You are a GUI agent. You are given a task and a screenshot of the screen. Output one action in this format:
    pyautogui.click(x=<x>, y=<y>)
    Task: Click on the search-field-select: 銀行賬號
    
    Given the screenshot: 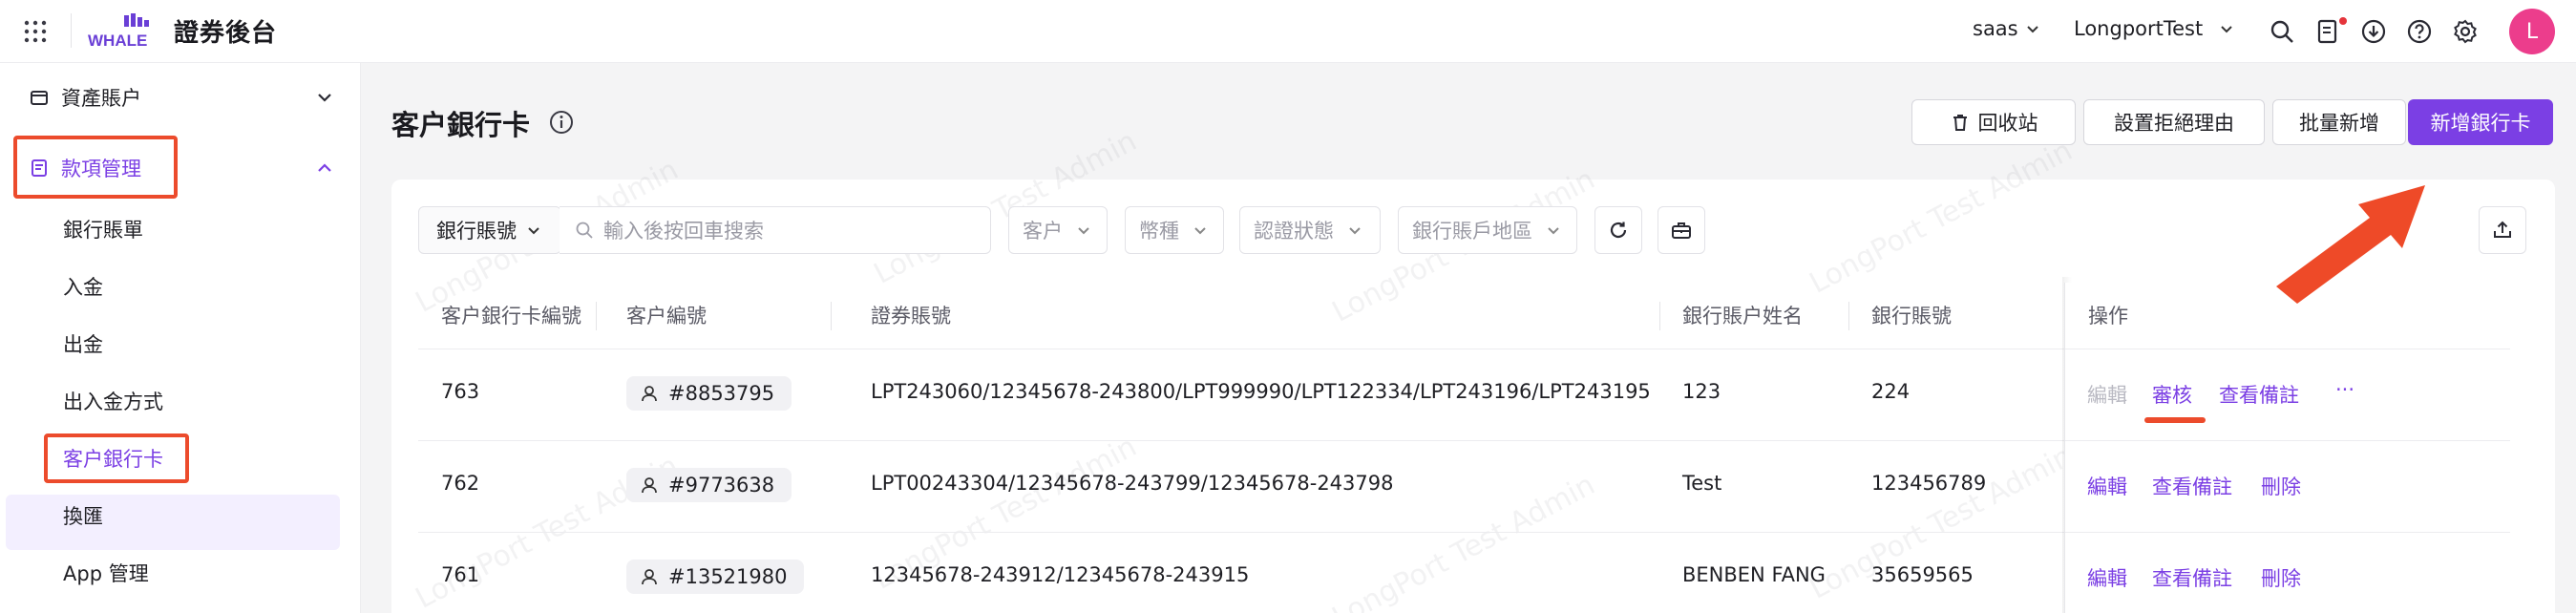 What is the action you would take?
    pyautogui.click(x=489, y=230)
    